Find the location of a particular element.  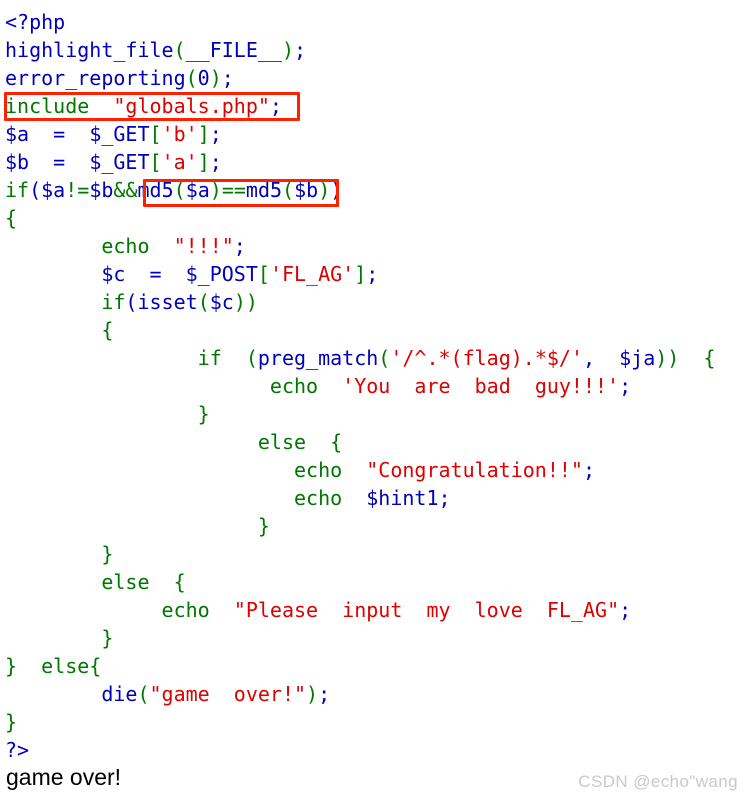

code-line: if (preg_match('/^.*(flag).*$/', $ja)) { is located at coordinates (375, 358).